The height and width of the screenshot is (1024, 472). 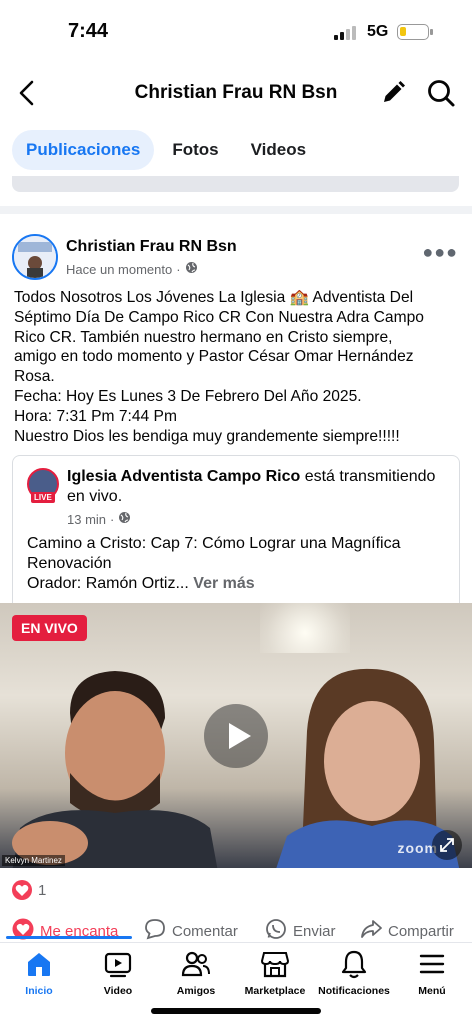 I want to click on video-icon, so click(x=118, y=965).